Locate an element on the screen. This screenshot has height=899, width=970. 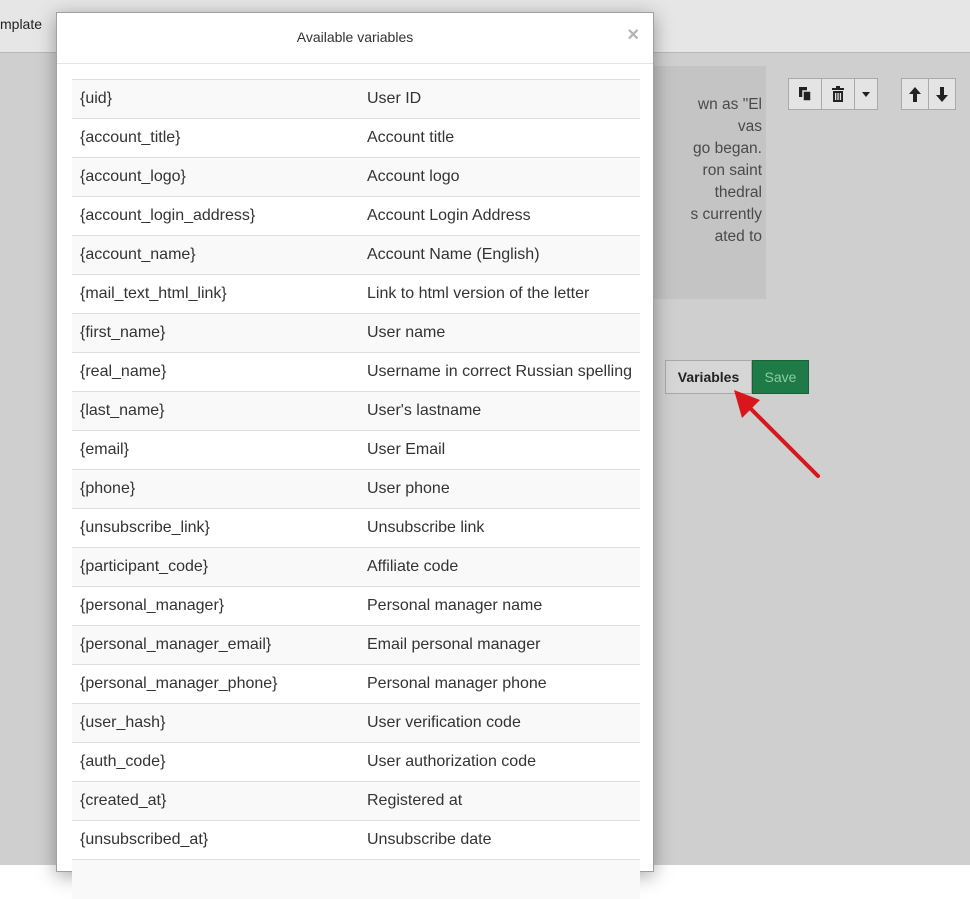
move-down-button is located at coordinates (942, 94).